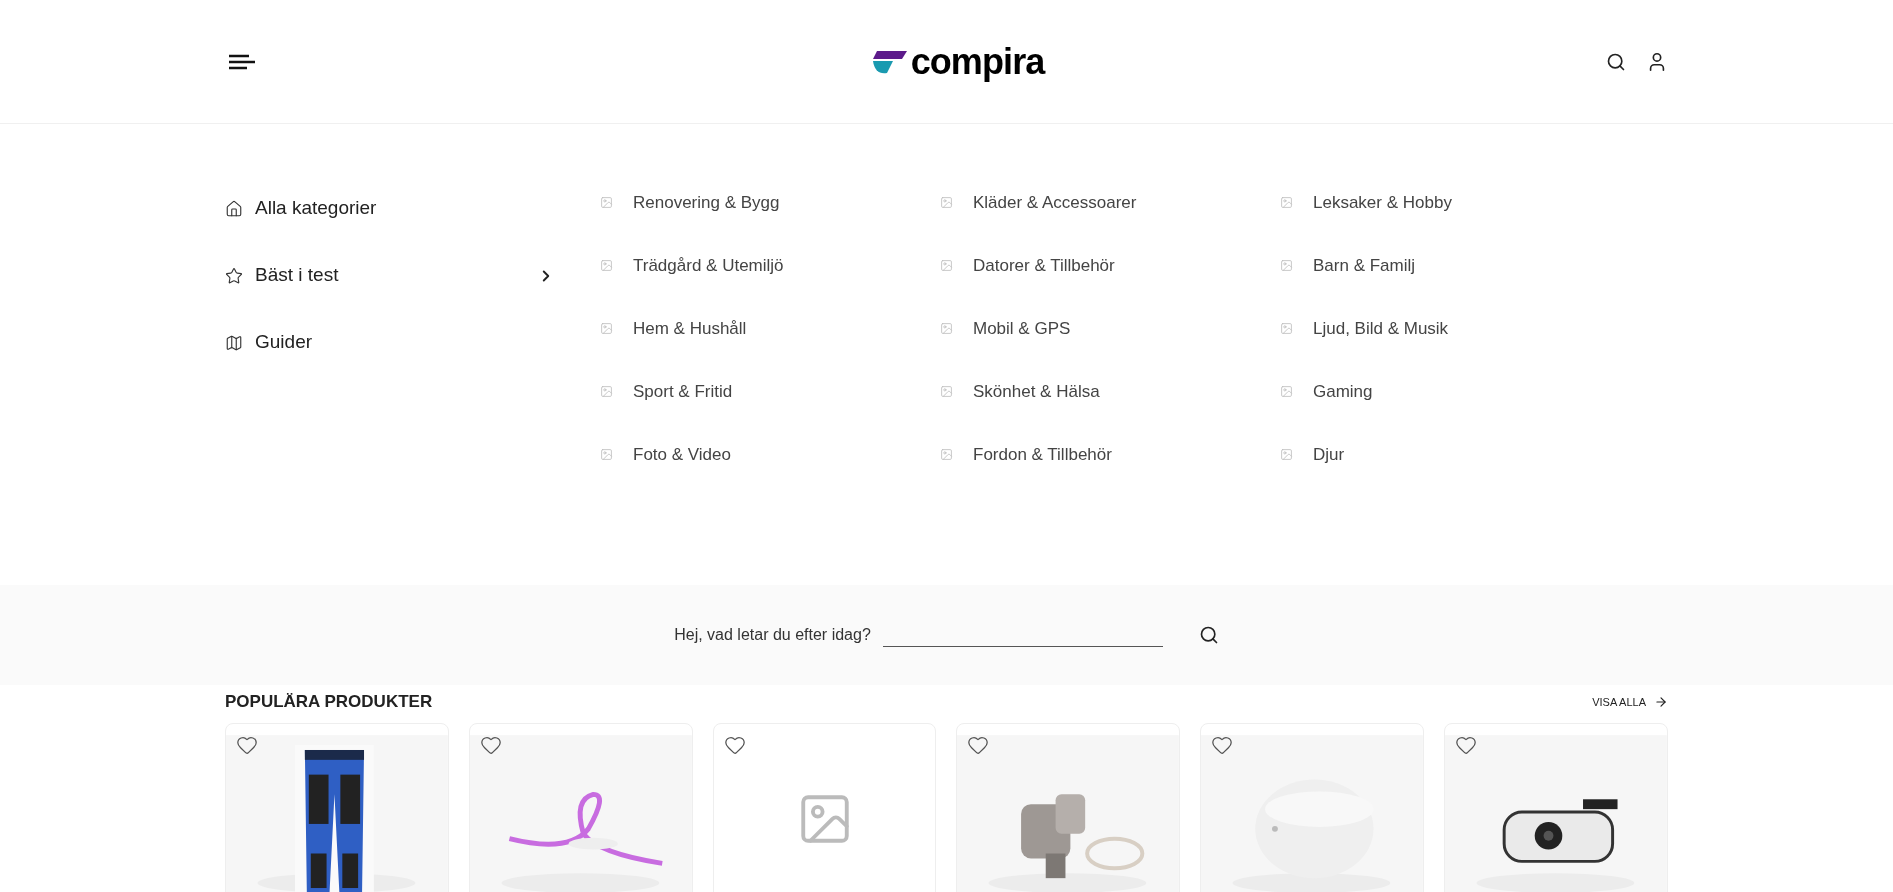 Image resolution: width=1893 pixels, height=892 pixels. I want to click on menu-link: Alla kategorier, so click(390, 208).